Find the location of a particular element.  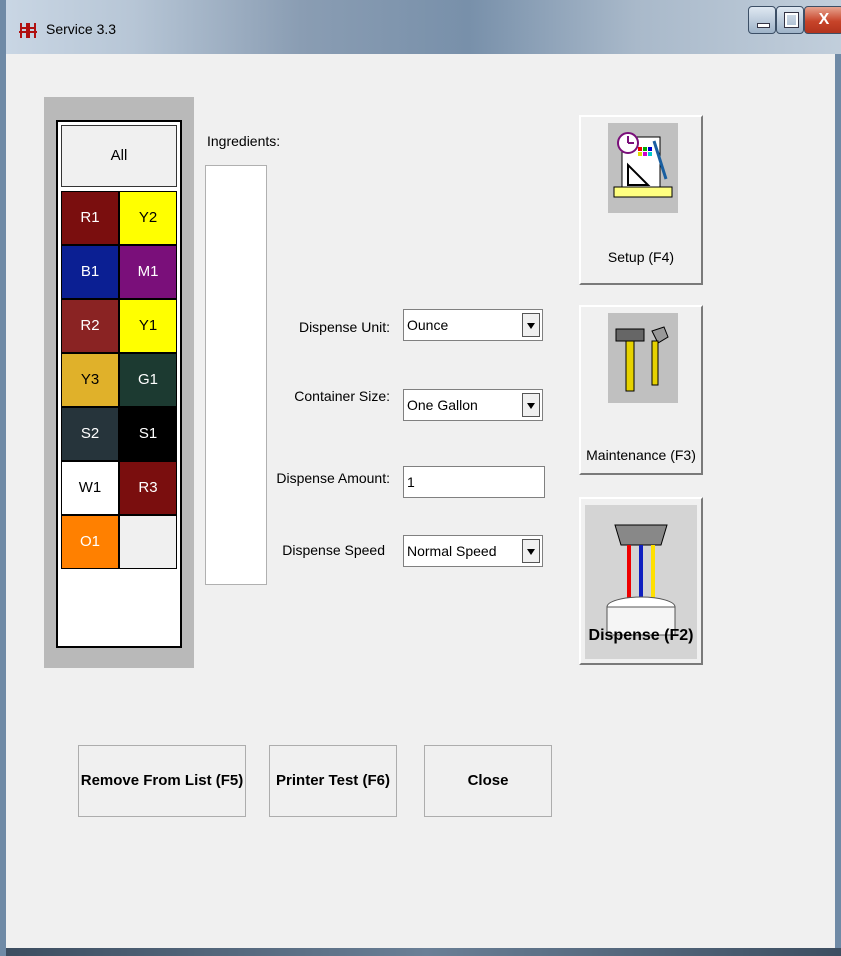

container-size-label: Container Size: is located at coordinates (342, 396).